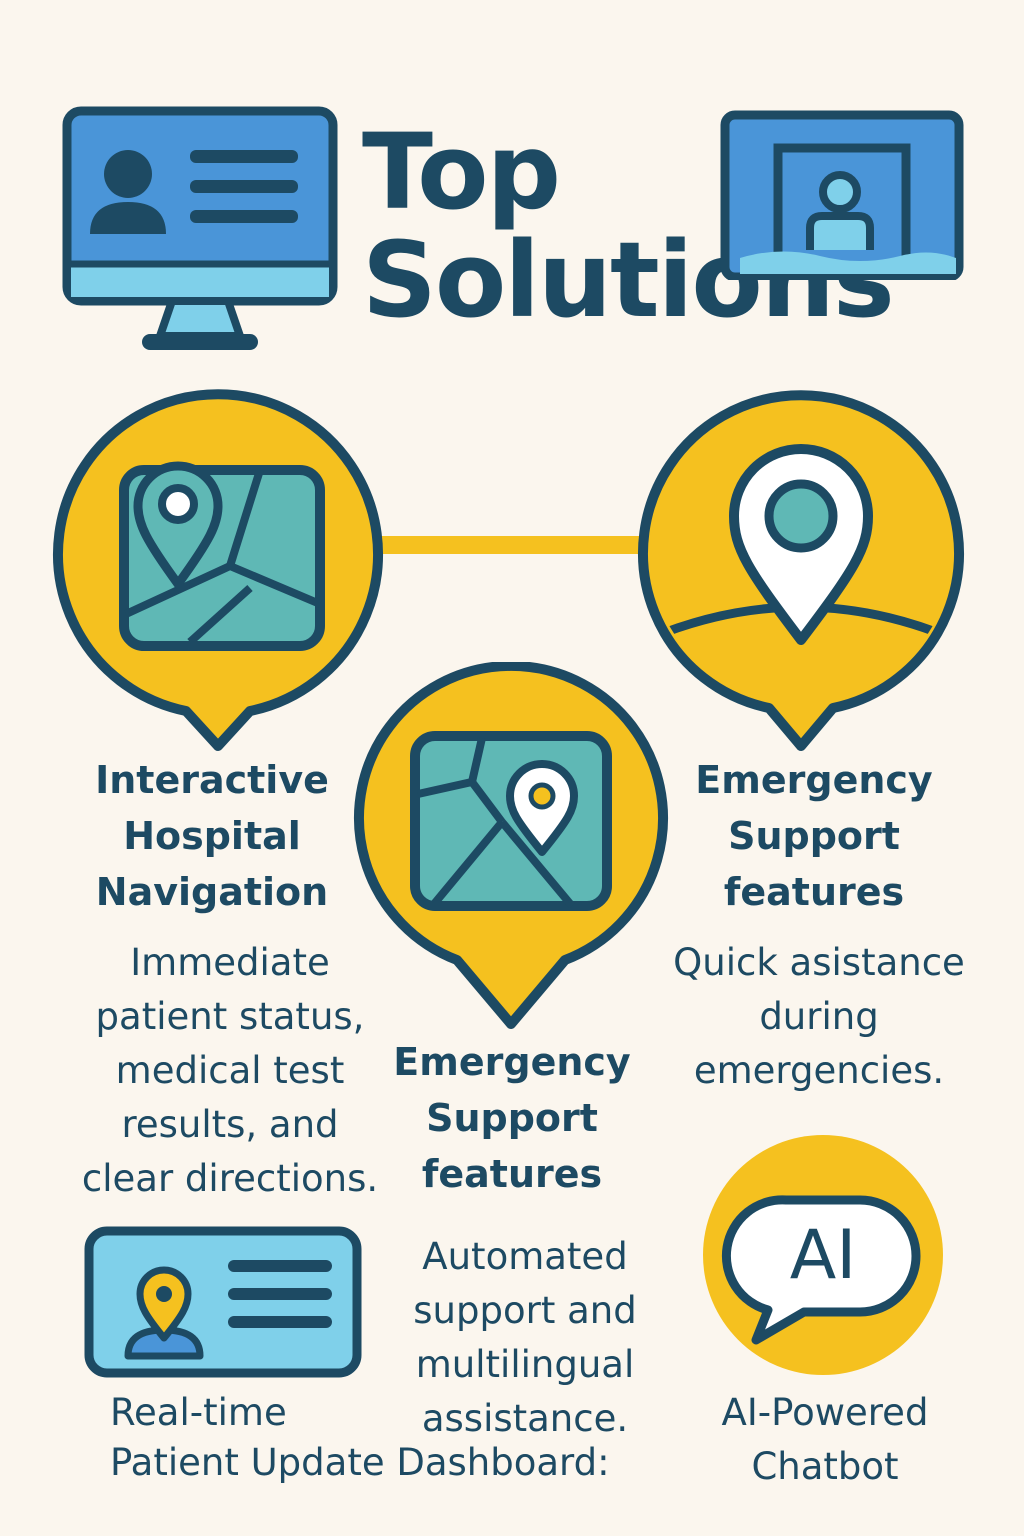 The height and width of the screenshot is (1536, 1024). What do you see at coordinates (842, 195) in the screenshot?
I see `video-call-icon` at bounding box center [842, 195].